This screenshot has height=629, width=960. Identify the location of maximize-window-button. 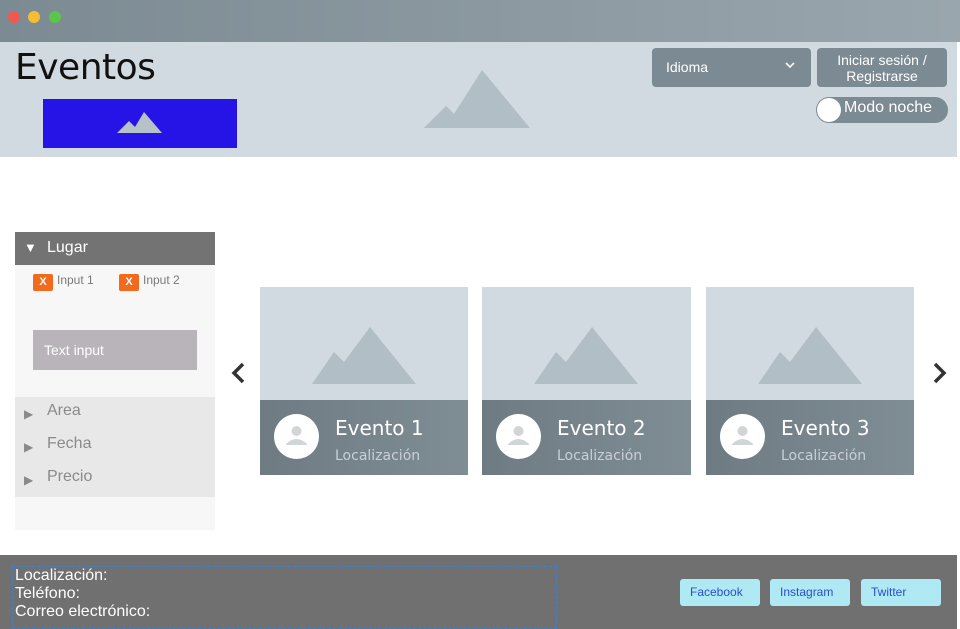
(55, 17).